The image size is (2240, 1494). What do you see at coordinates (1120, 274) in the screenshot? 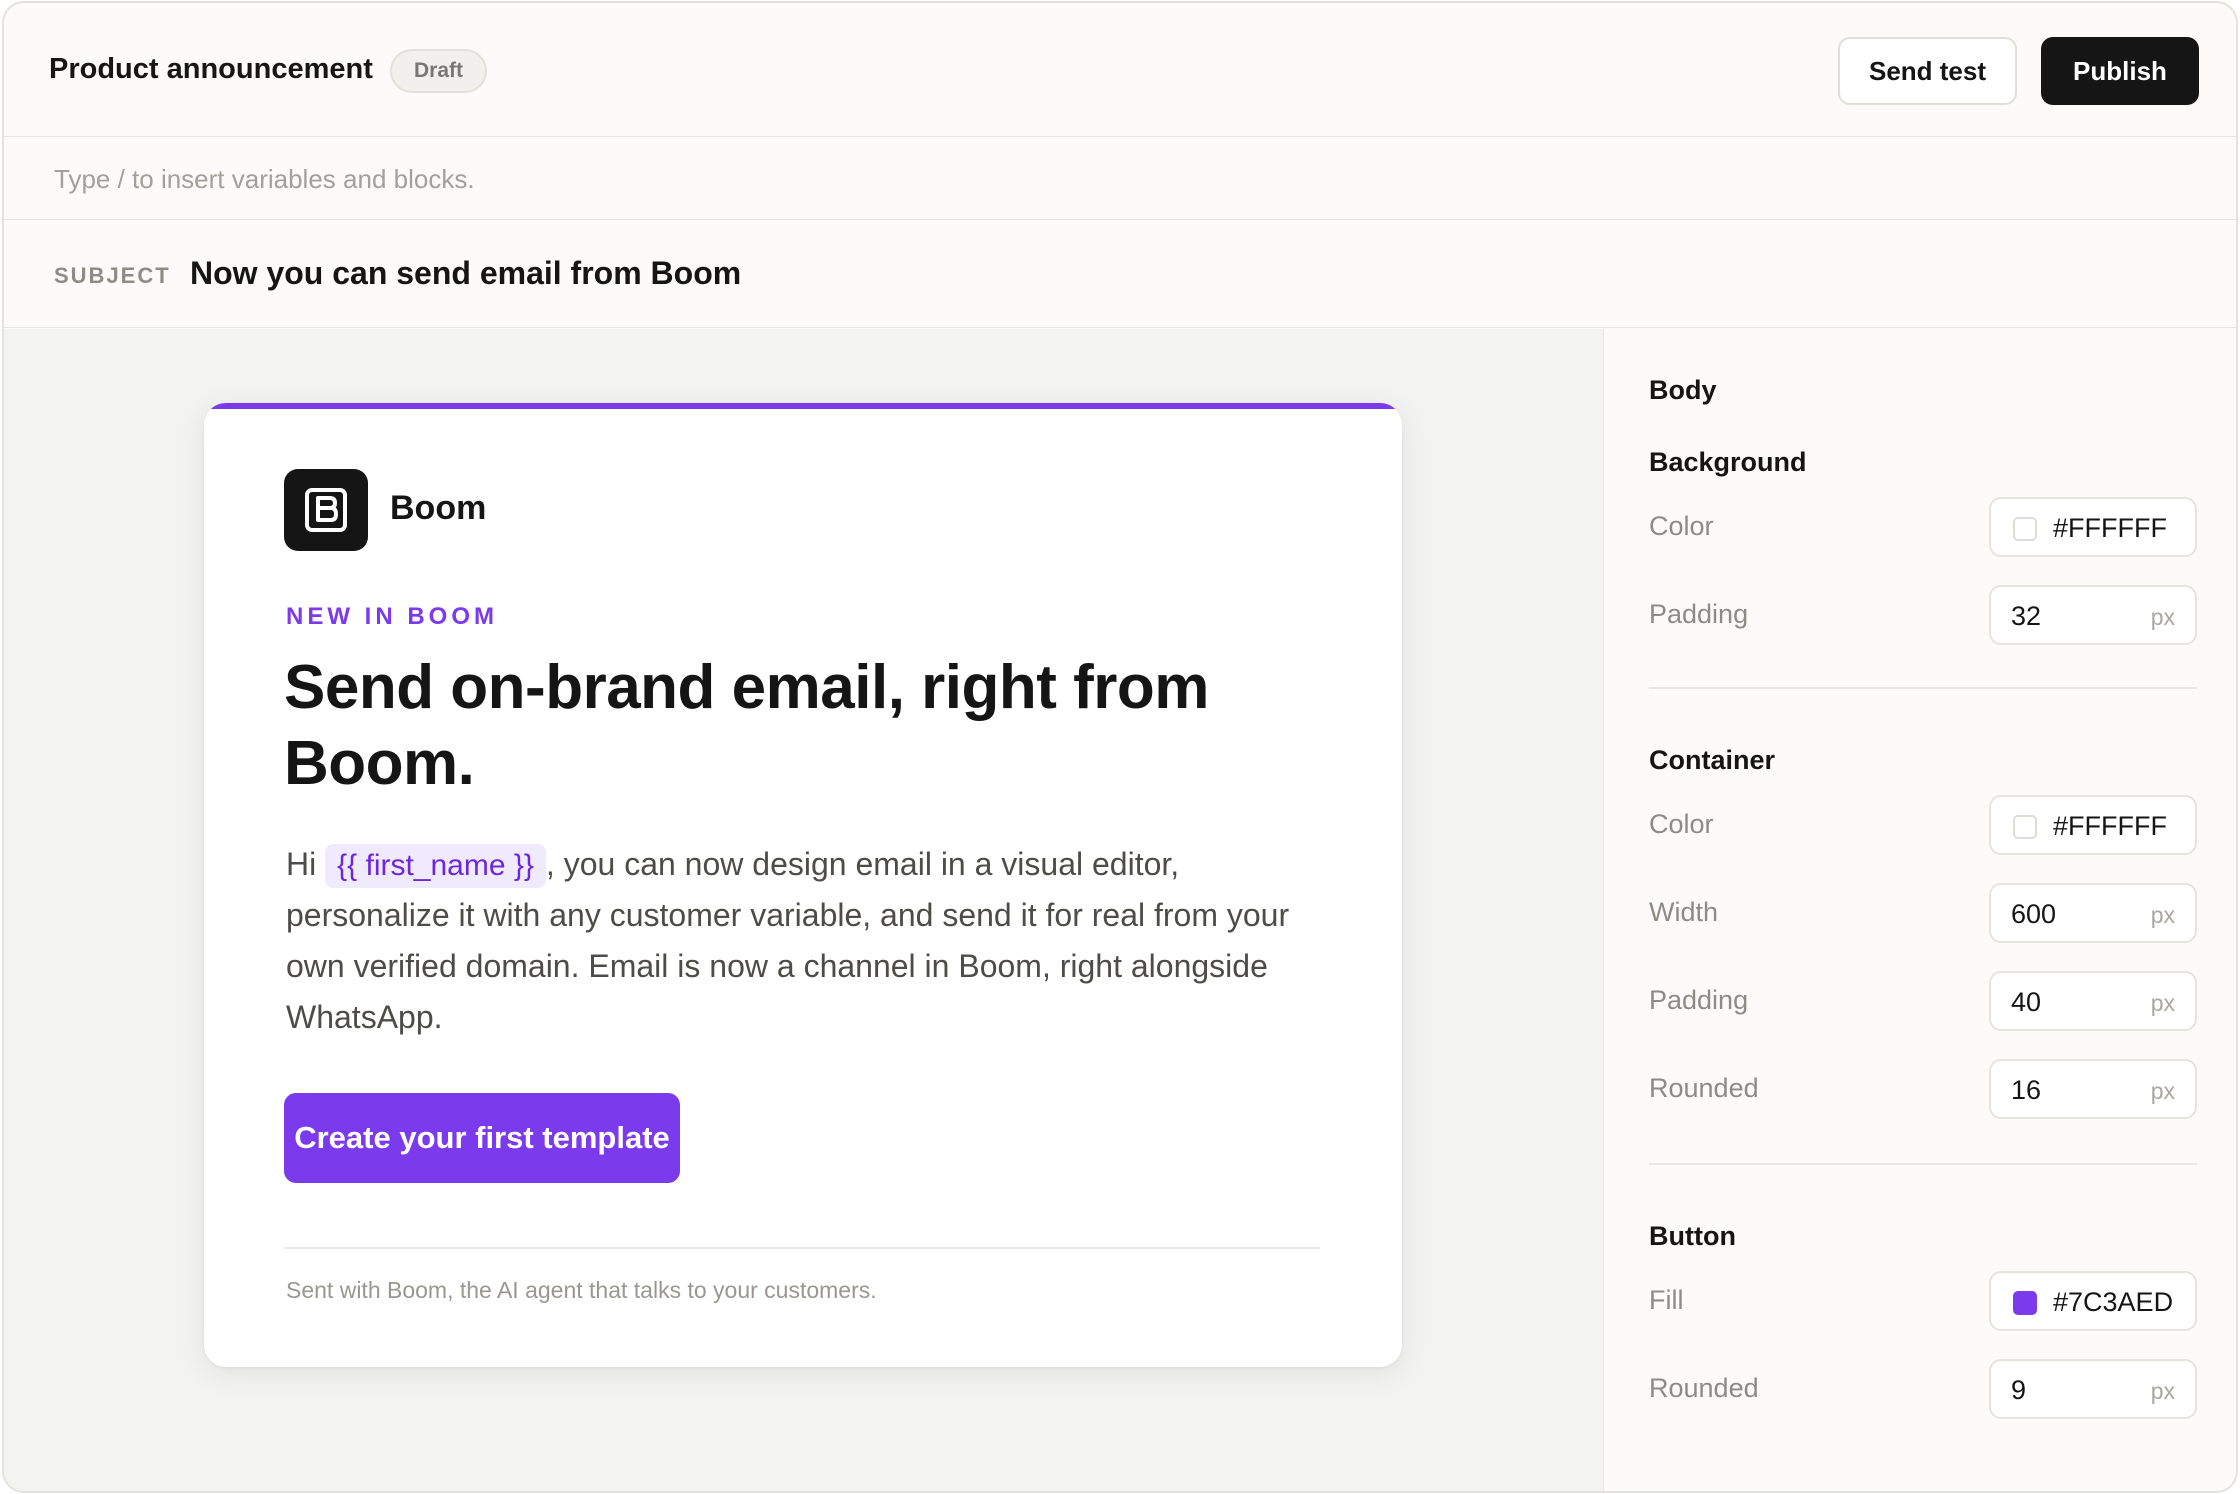
I see `subject-row: SUBJECT Now you can send email from Boom` at bounding box center [1120, 274].